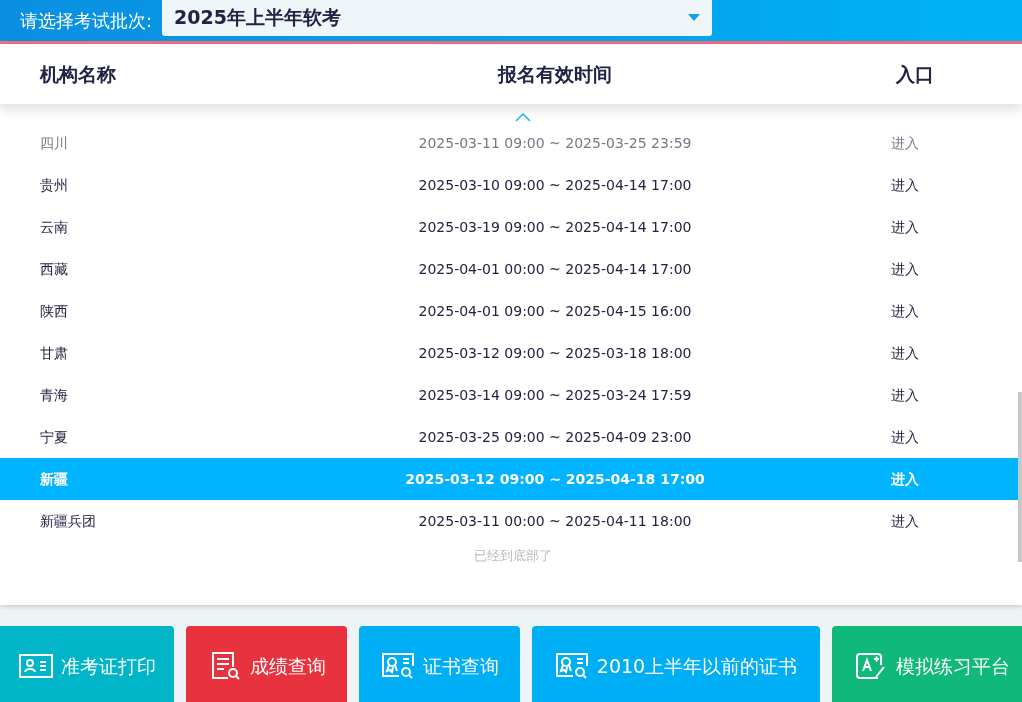 This screenshot has height=702, width=1022. I want to click on time-cell-text: 2025-03-19 09:00 ~ 2025-04-14 17:00, so click(555, 227).